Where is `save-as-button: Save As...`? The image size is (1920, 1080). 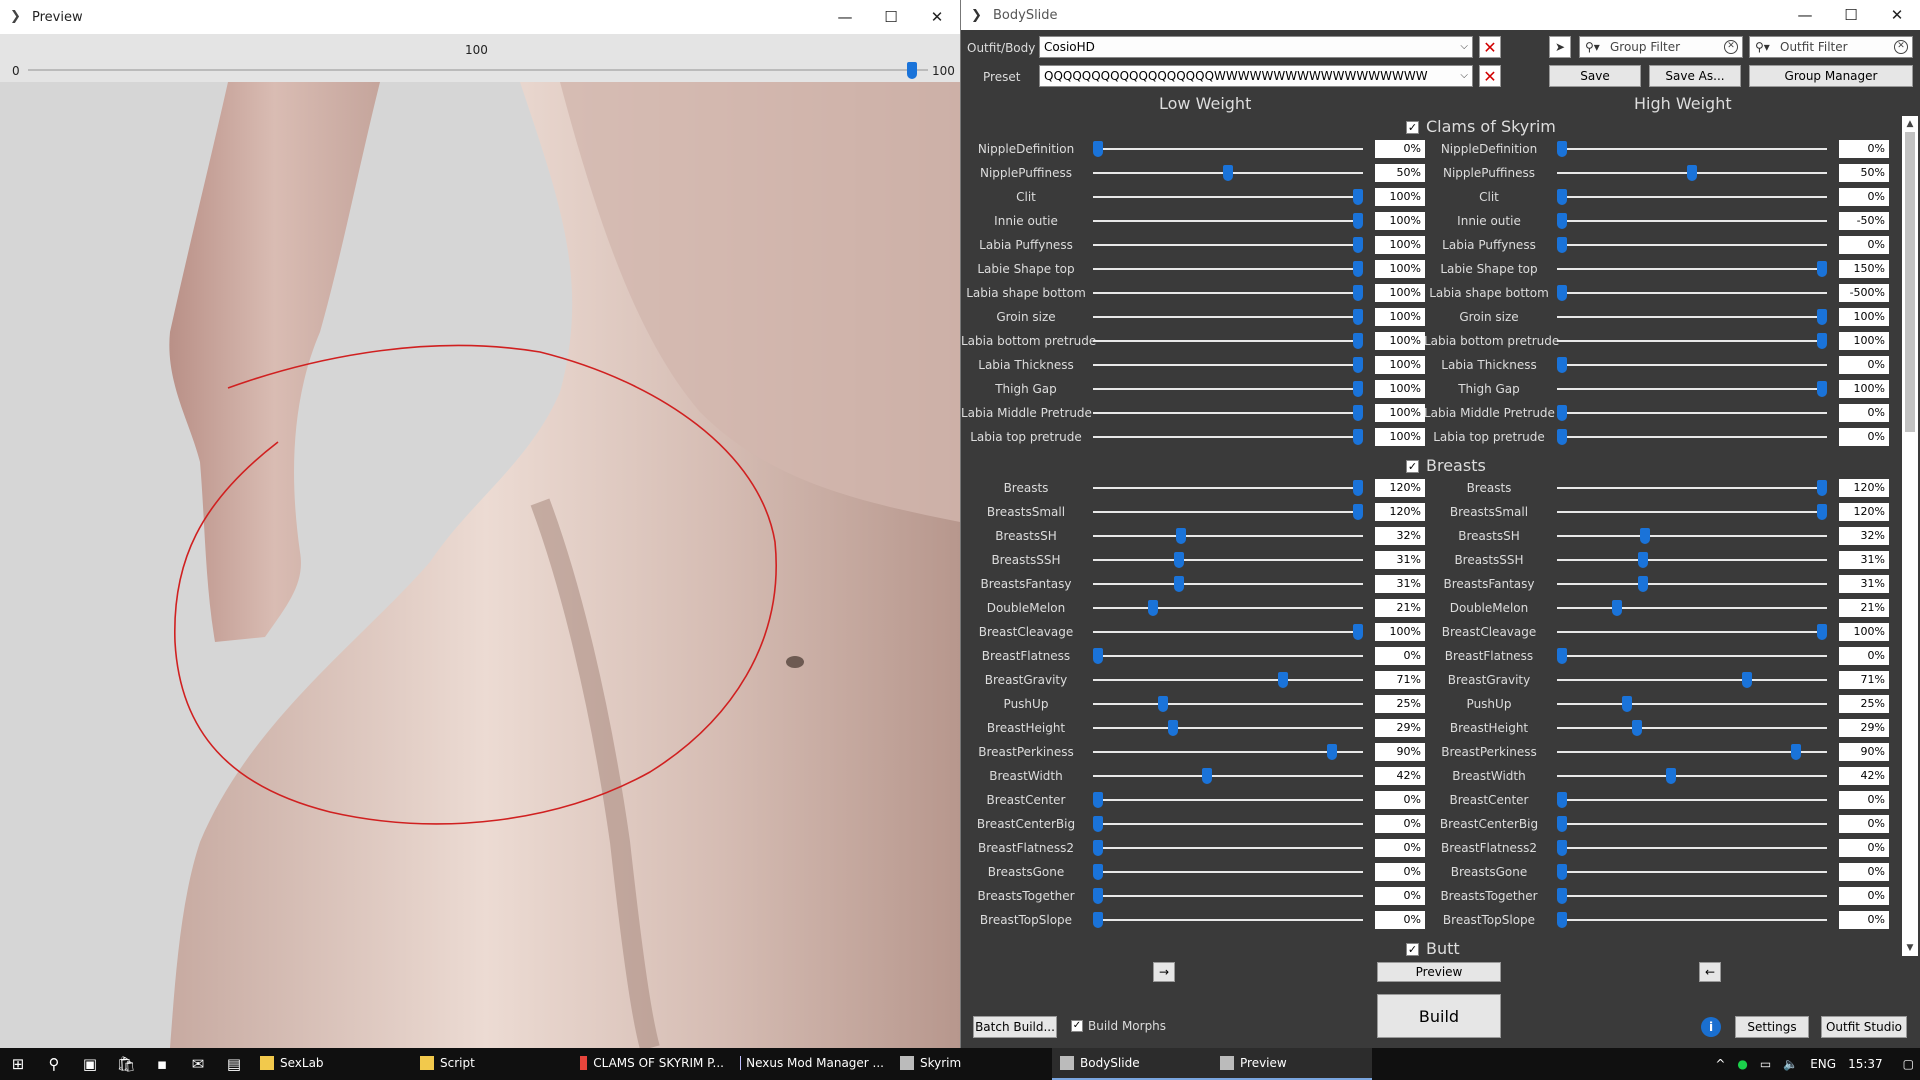 save-as-button: Save As... is located at coordinates (1695, 76).